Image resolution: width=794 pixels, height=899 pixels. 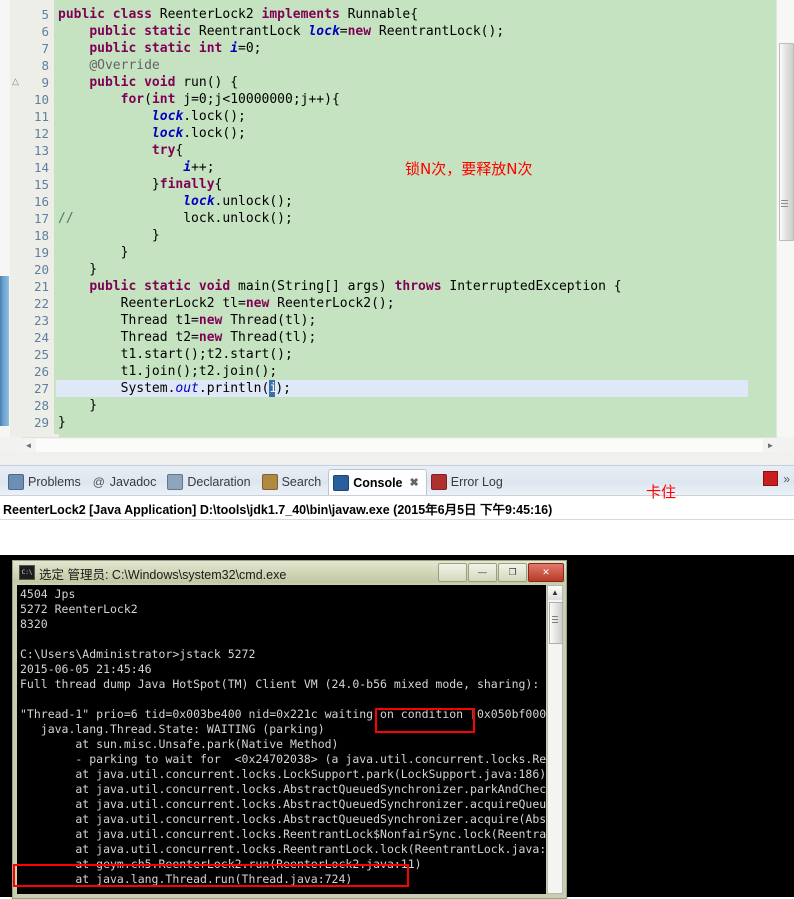 I want to click on code-line: for(int j=0;j<10000000;j++){, so click(x=425, y=99).